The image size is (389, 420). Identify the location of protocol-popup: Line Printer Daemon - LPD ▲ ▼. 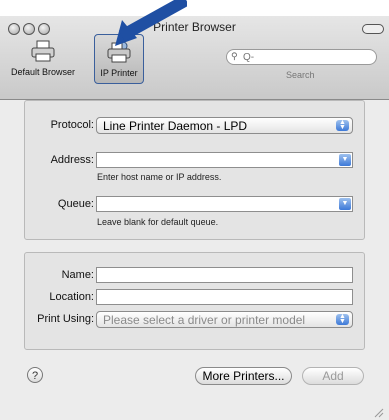
(224, 125).